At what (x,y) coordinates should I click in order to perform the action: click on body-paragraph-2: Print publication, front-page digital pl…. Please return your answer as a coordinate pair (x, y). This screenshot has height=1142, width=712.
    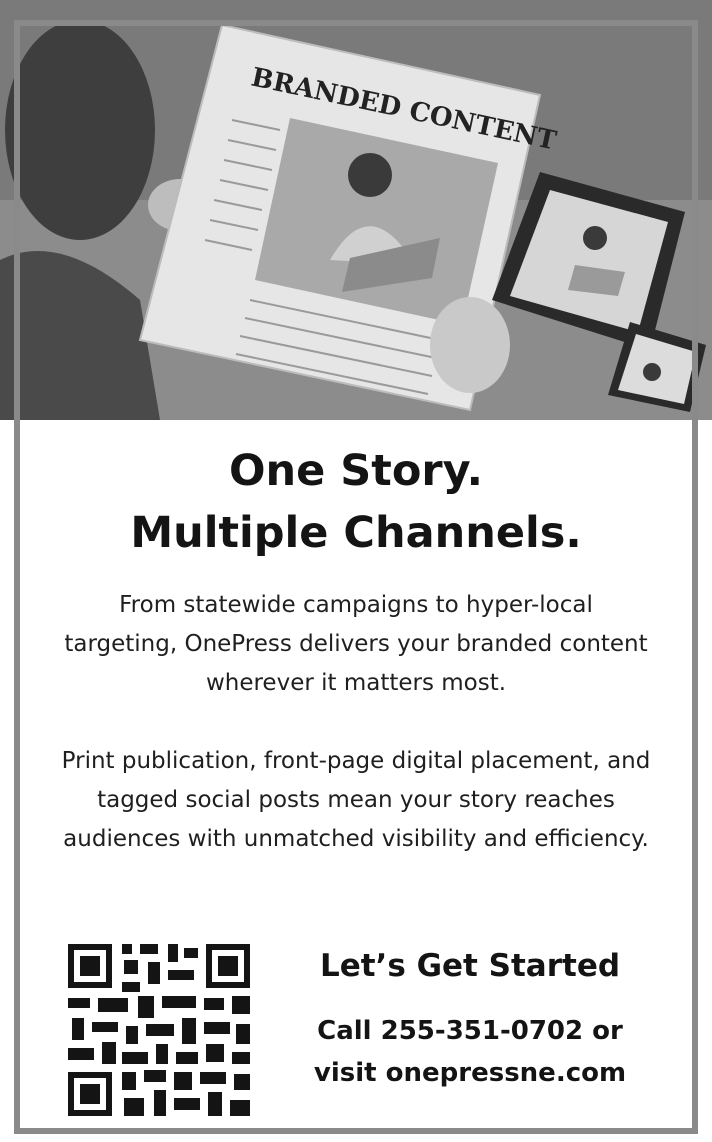
    Looking at the image, I should click on (356, 800).